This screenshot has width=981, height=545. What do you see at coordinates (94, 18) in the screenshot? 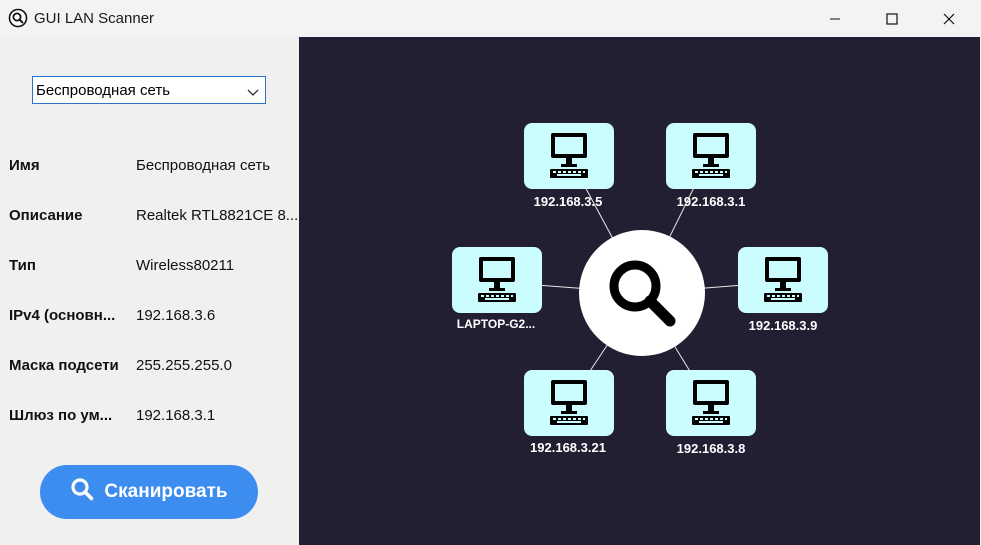
I see `window-title: GUI LAN Scanner` at bounding box center [94, 18].